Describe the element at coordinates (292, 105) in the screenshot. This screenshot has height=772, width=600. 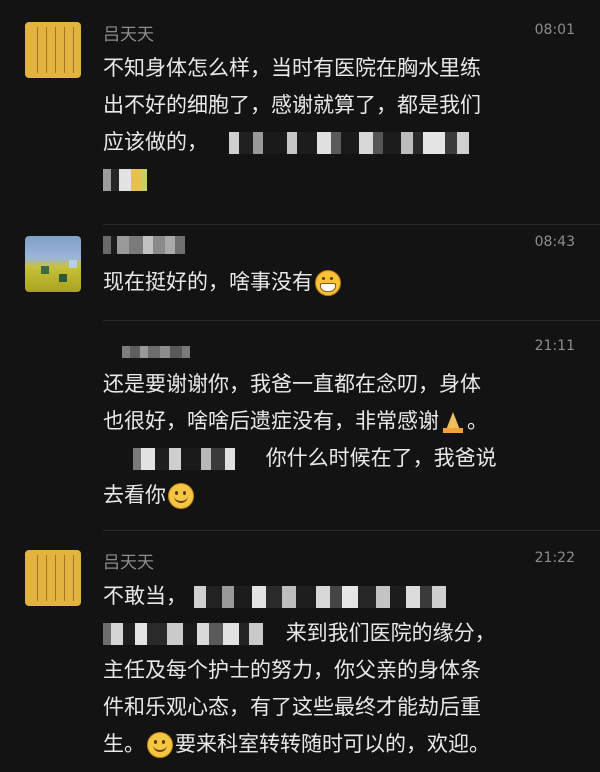
I see `message-line: 出不好的细胞了，感谢就算了，都是我们` at that location.